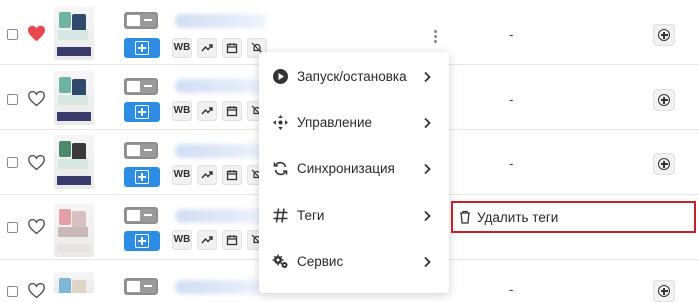 Image resolution: width=699 pixels, height=302 pixels. Describe the element at coordinates (280, 215) in the screenshot. I see `hashtag-icon` at that location.